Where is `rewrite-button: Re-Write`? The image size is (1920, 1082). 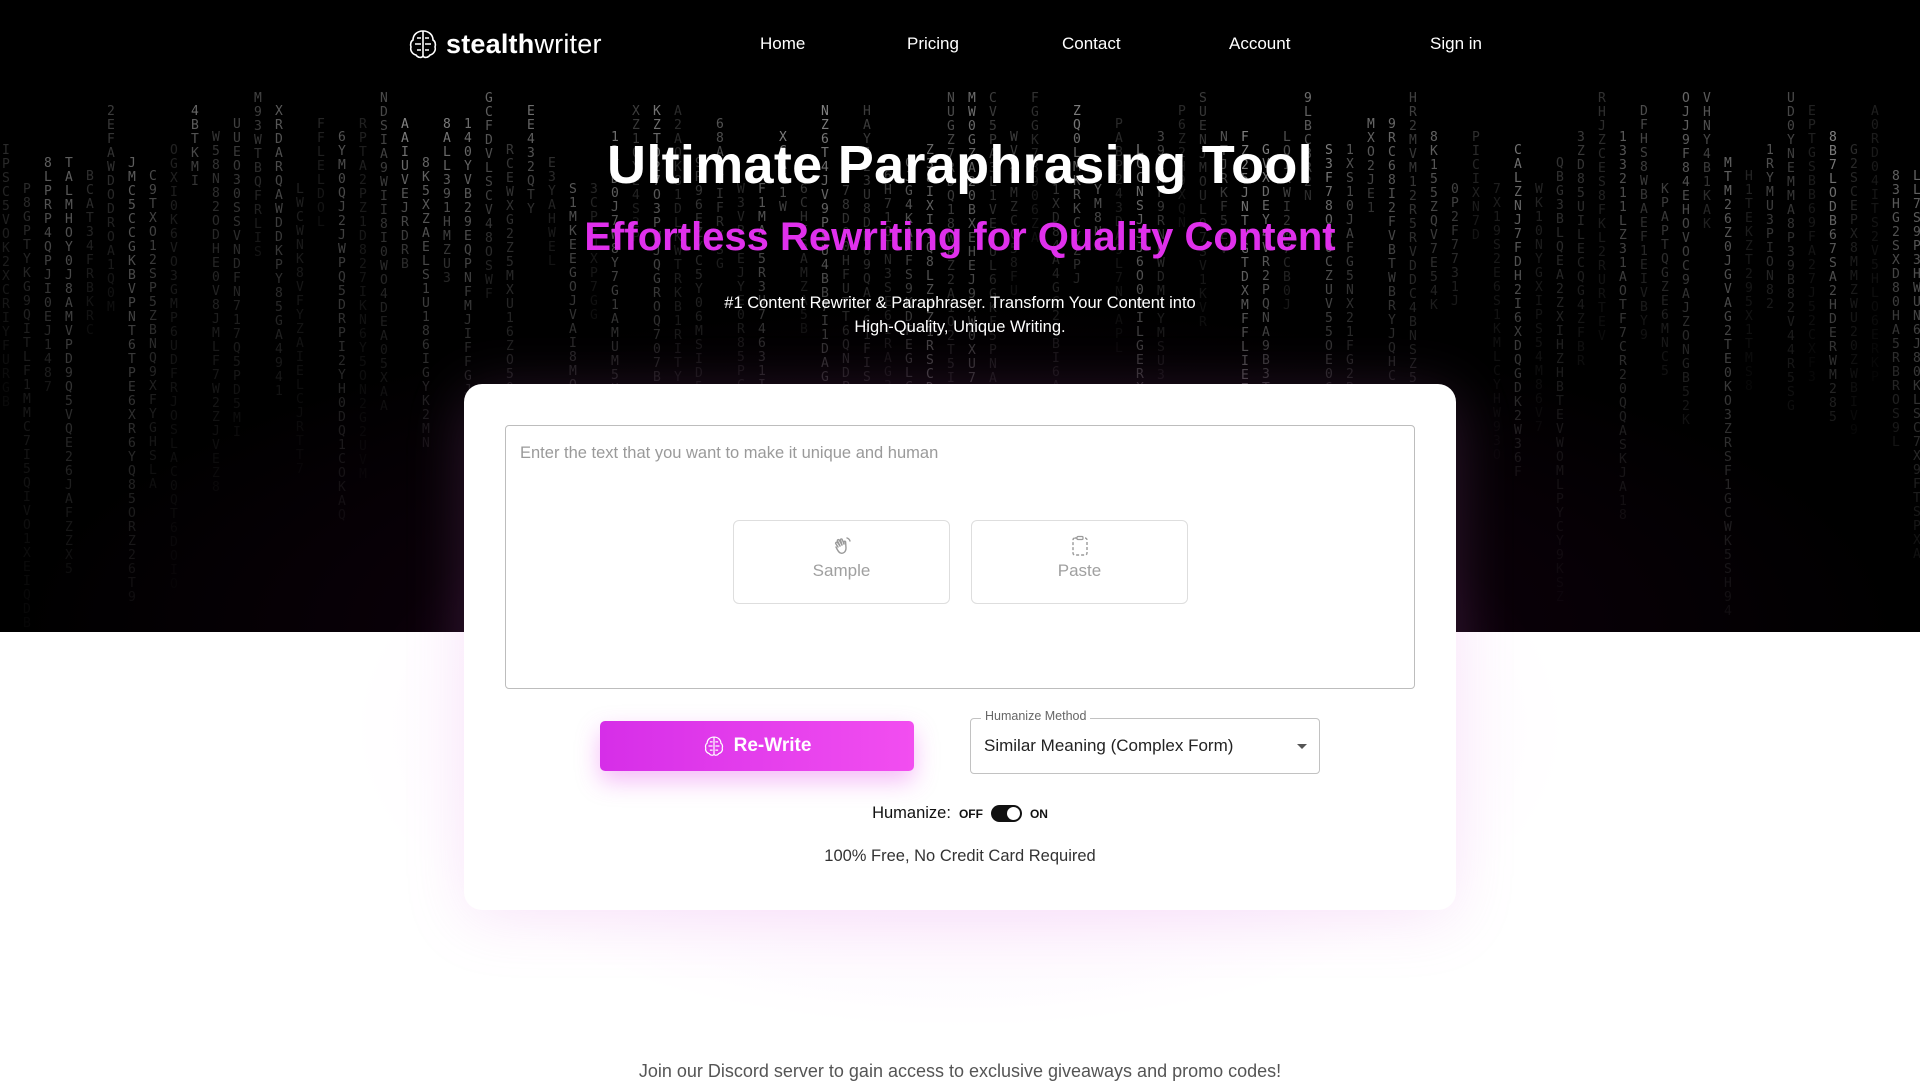
rewrite-button: Re-Write is located at coordinates (757, 746).